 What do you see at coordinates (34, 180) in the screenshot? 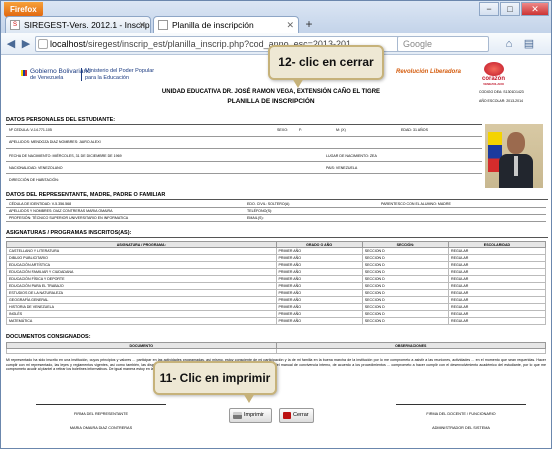
I see `student-direccion: DIRECCIÓN DE HABITACIÓN:` at bounding box center [34, 180].